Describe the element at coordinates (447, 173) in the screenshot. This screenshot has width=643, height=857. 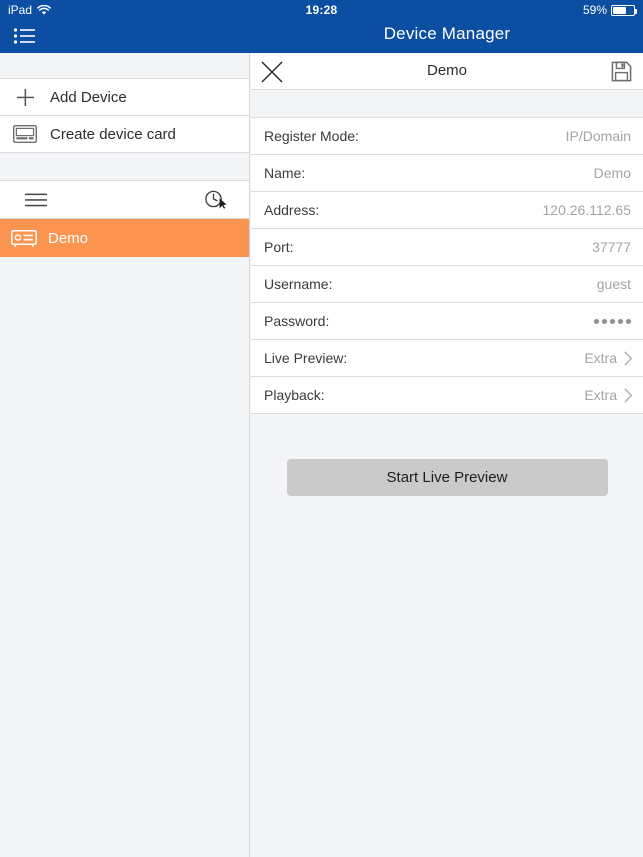
I see `field-row-name: Name: Demo` at that location.